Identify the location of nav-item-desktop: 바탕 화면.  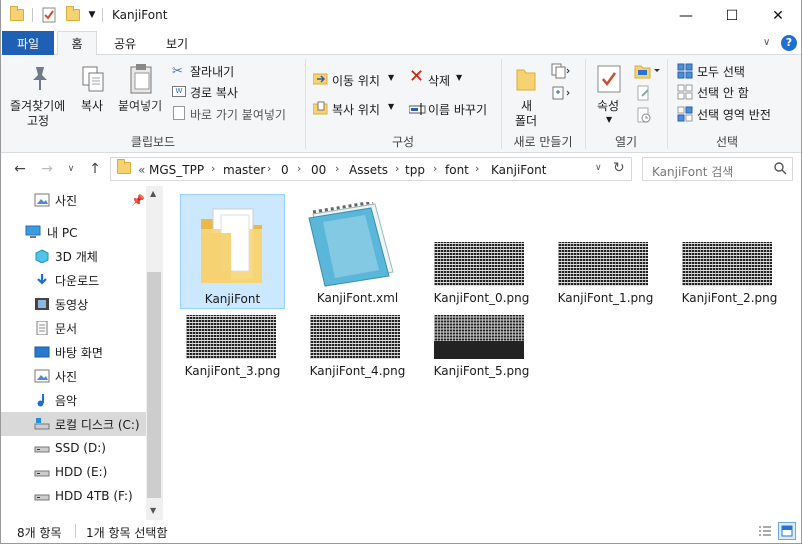
(73, 352).